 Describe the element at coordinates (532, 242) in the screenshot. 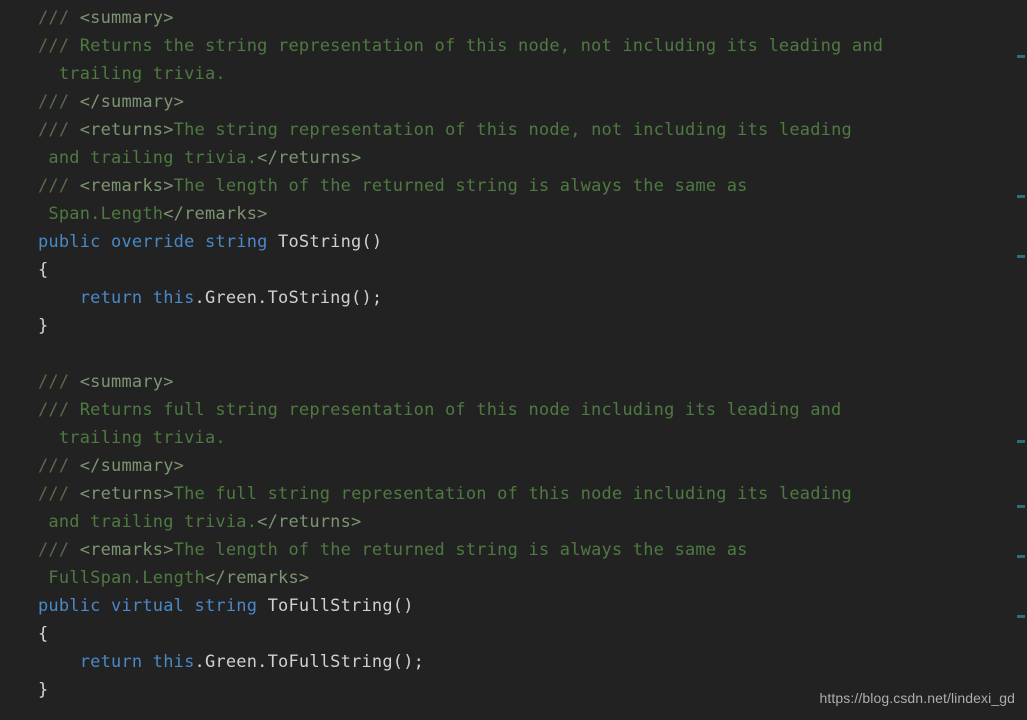

I see `code-line: public override string ToString()` at that location.